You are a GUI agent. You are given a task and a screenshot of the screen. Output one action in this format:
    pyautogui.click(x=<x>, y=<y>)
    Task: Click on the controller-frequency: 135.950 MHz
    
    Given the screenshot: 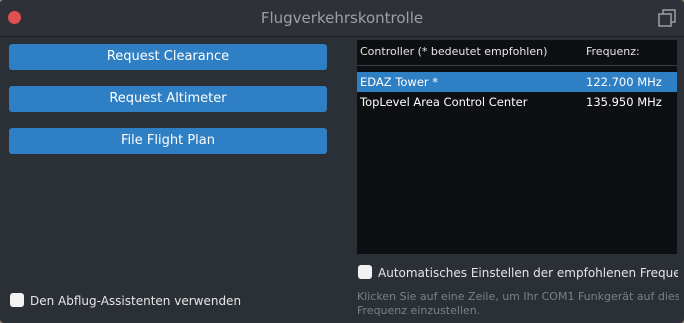 What is the action you would take?
    pyautogui.click(x=624, y=102)
    